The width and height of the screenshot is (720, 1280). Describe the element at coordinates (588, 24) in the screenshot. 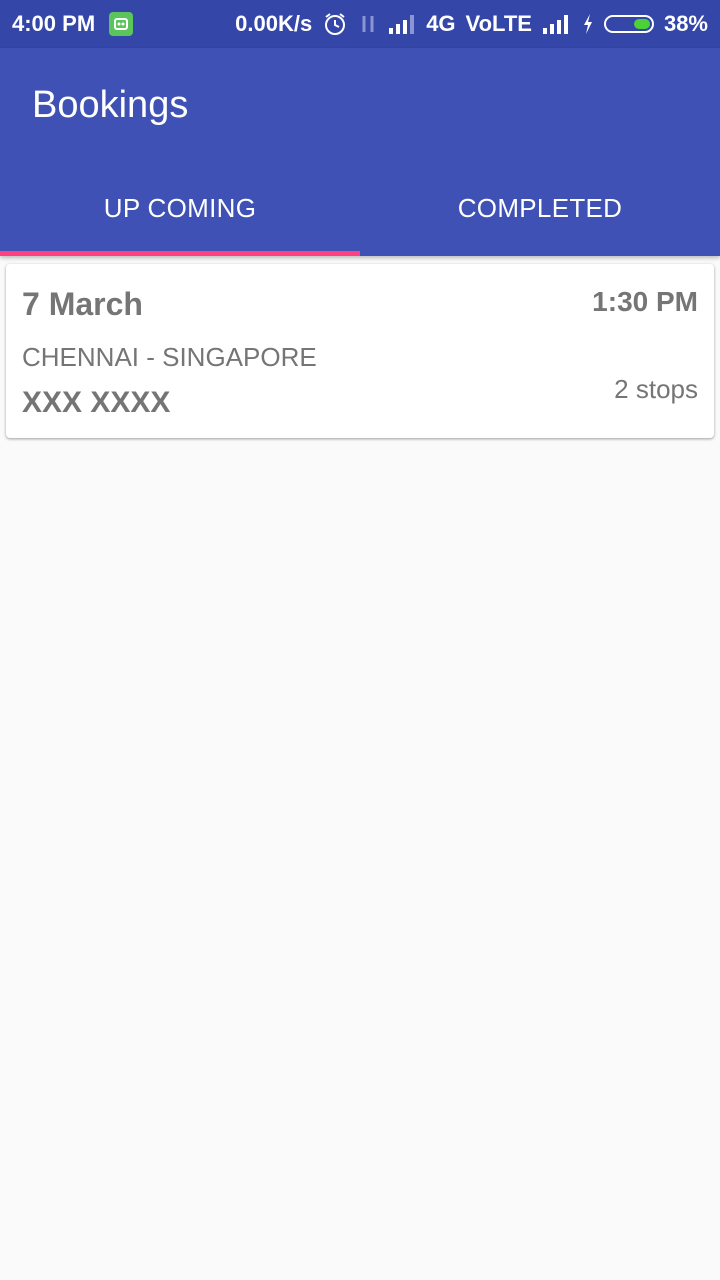

I see `charging-icon` at that location.